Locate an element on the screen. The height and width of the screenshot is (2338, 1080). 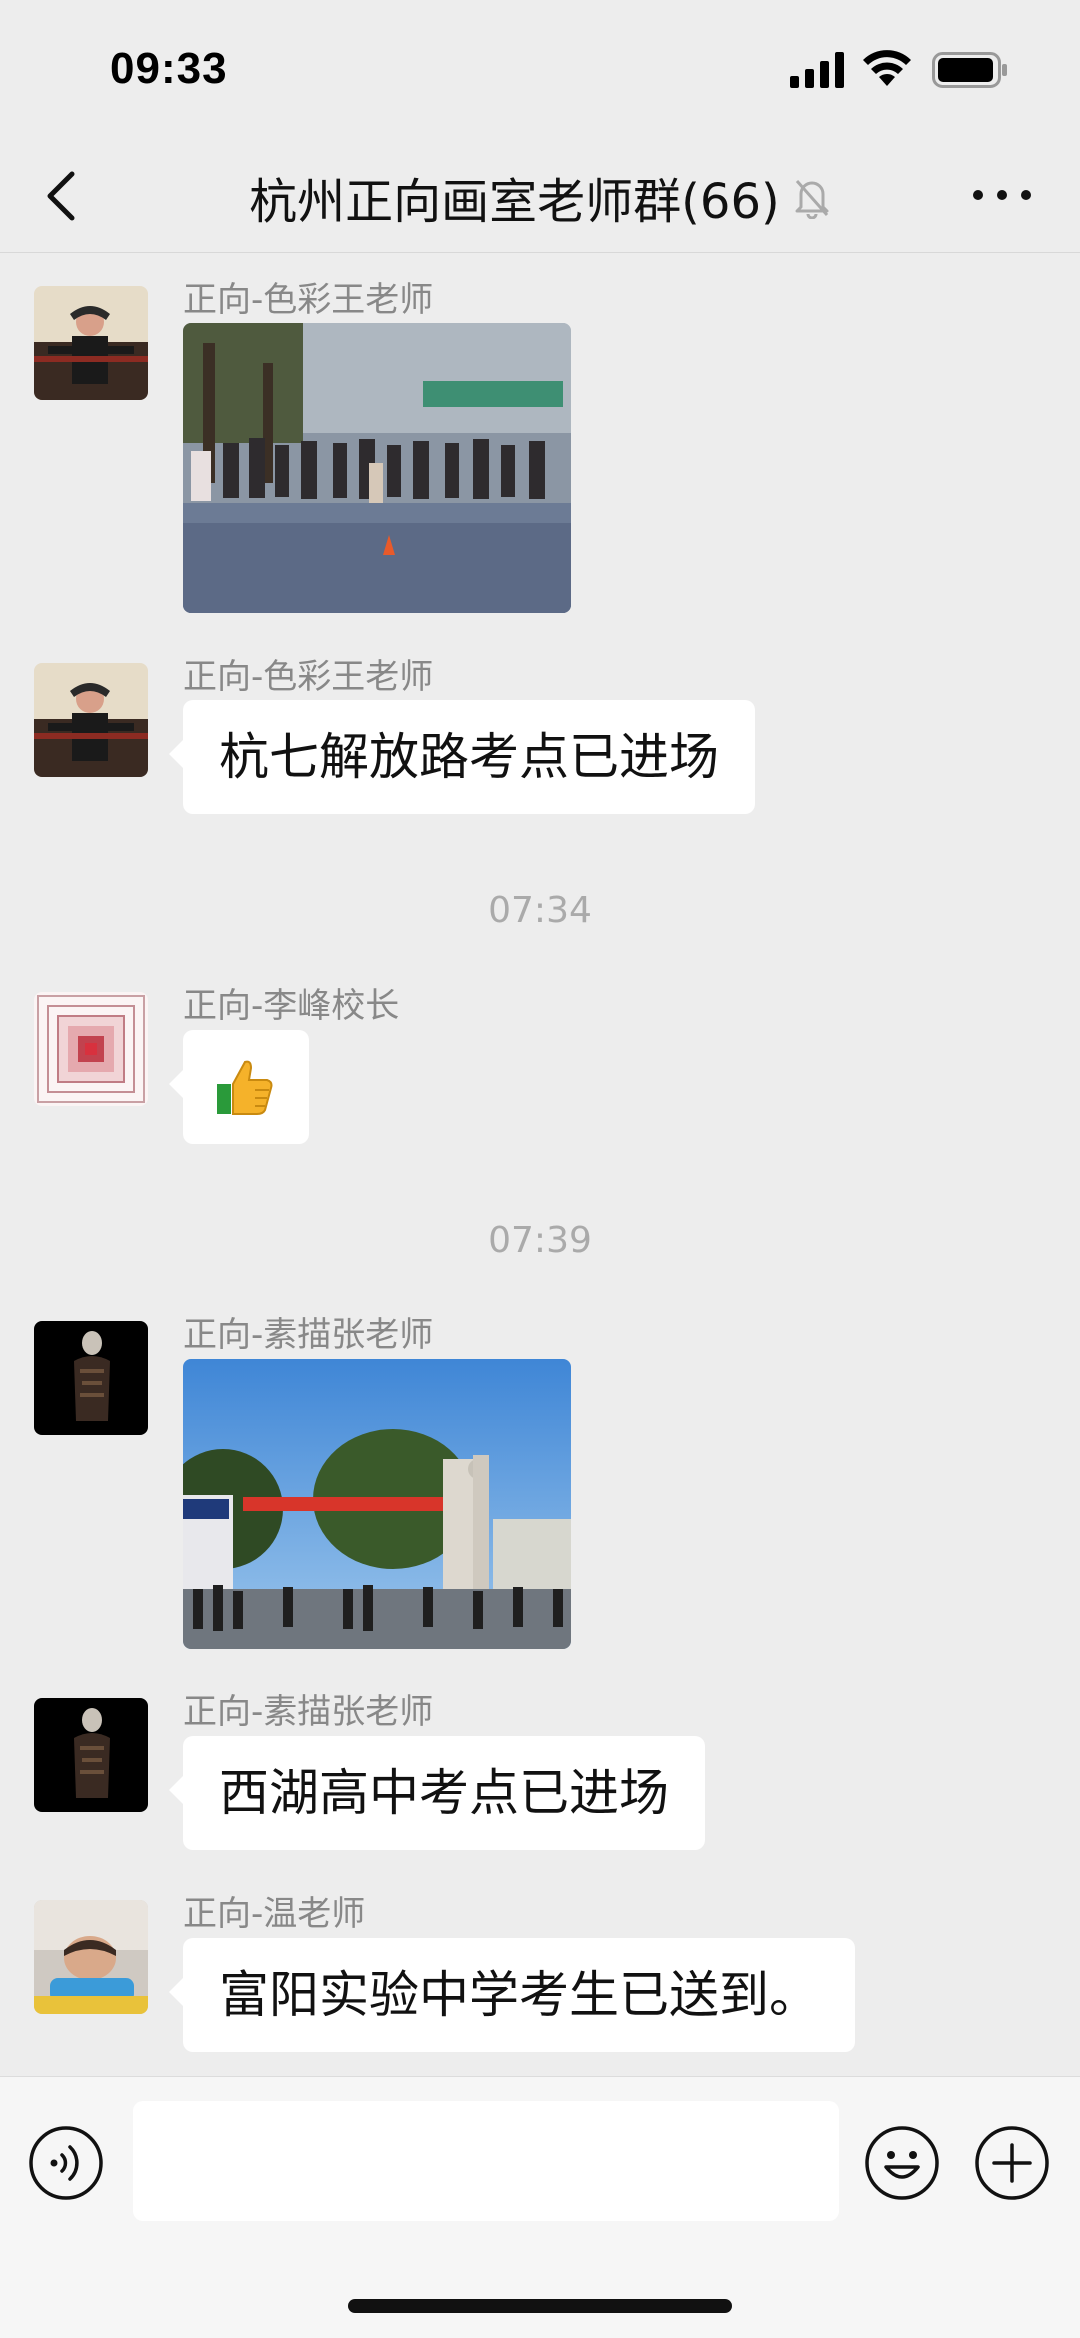
time-separator: 07:34 is located at coordinates (540, 910).